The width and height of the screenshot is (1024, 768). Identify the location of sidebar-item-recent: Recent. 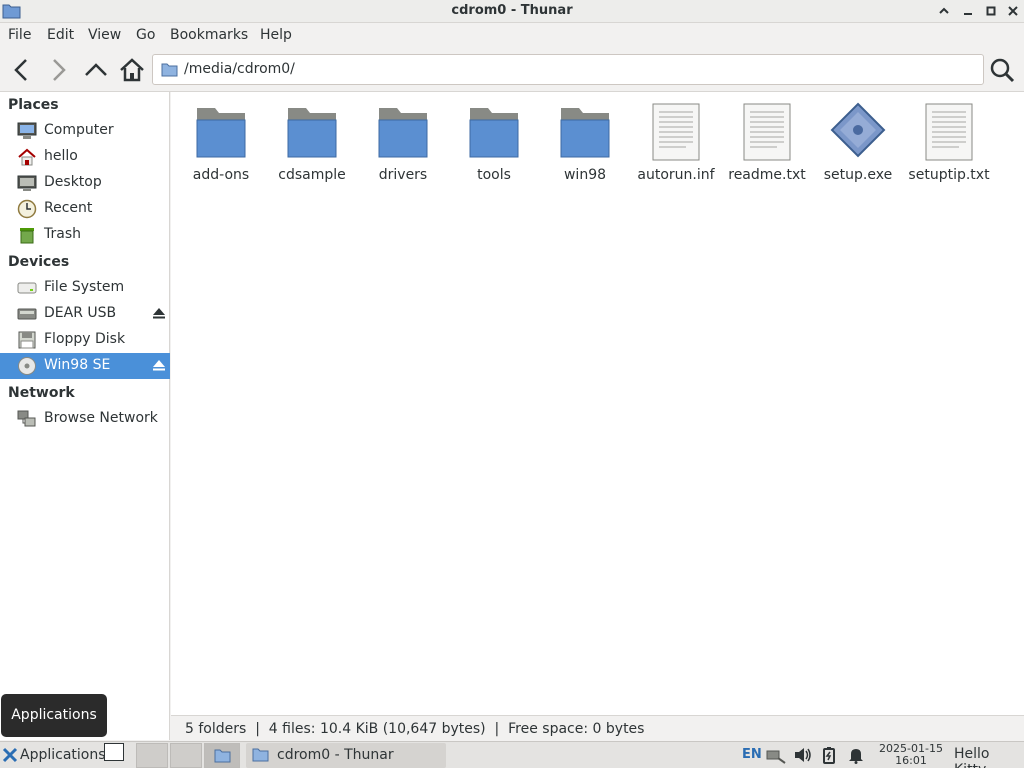
(85, 209).